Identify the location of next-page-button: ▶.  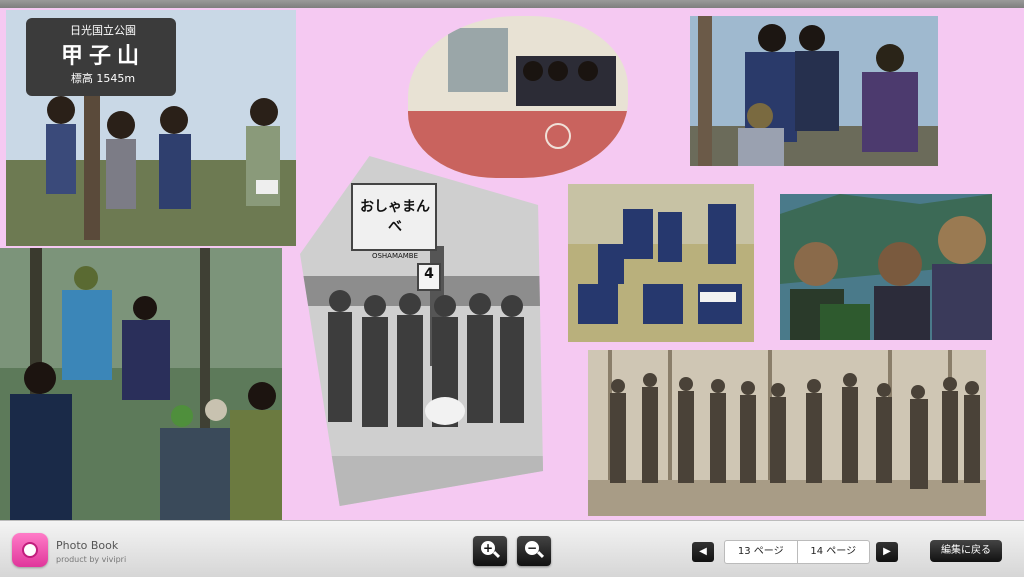
(887, 552).